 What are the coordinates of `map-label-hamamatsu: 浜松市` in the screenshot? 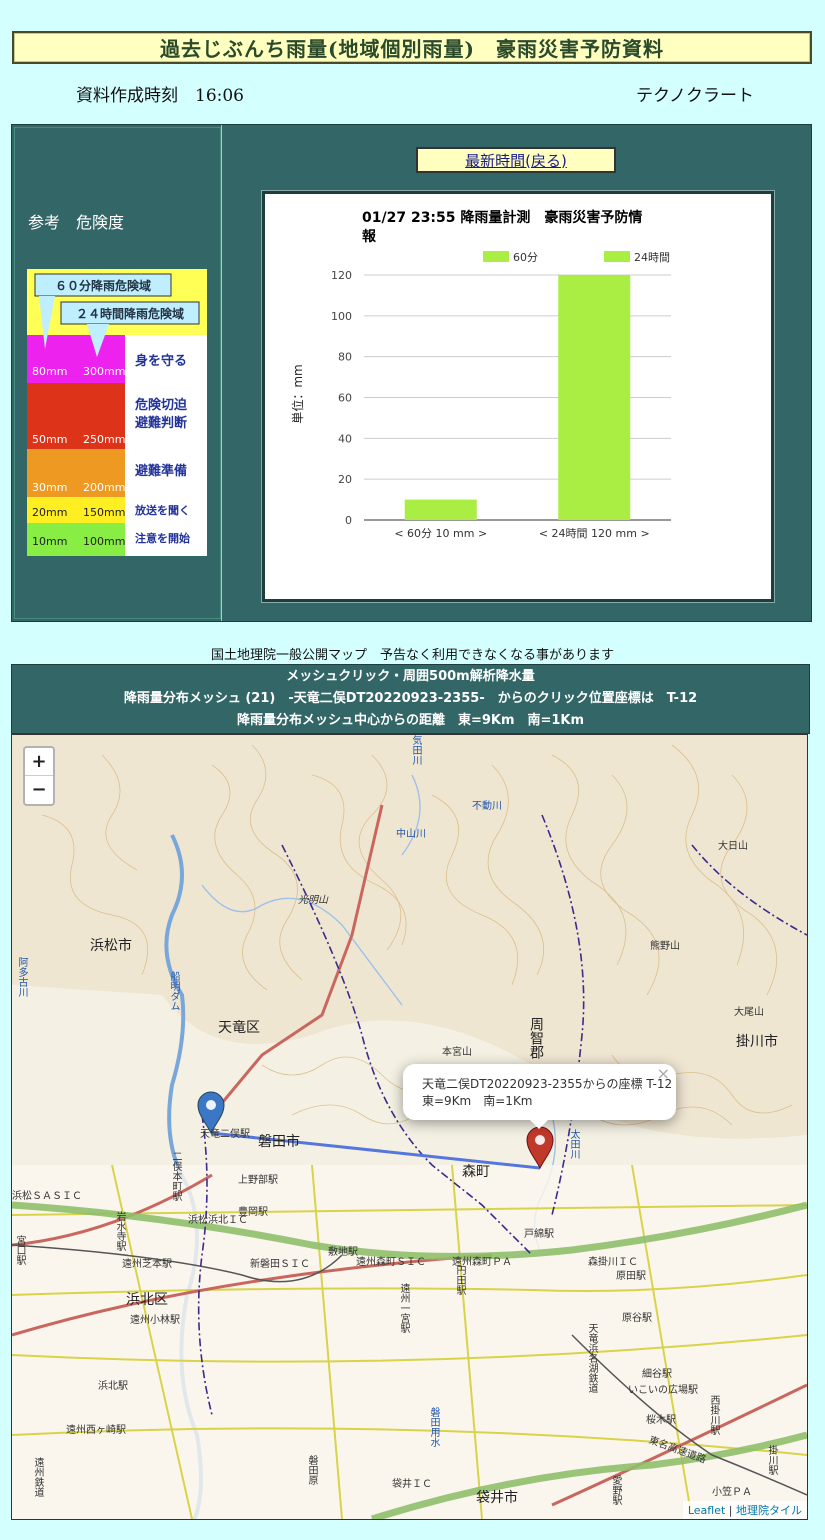 It's located at (111, 946).